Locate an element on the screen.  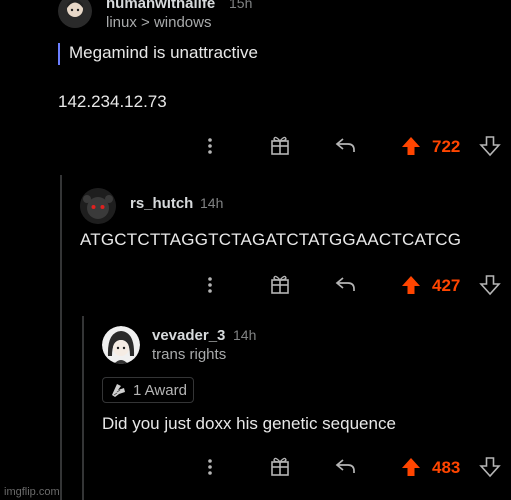
award-badge: 1 Award is located at coordinates (148, 390).